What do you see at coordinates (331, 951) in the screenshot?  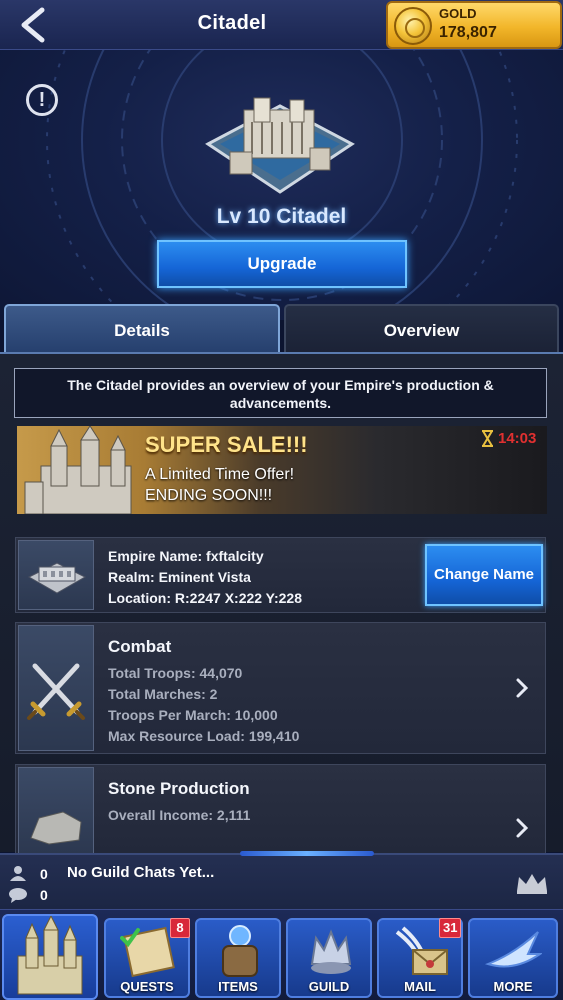 I see `guild-crest-icon` at bounding box center [331, 951].